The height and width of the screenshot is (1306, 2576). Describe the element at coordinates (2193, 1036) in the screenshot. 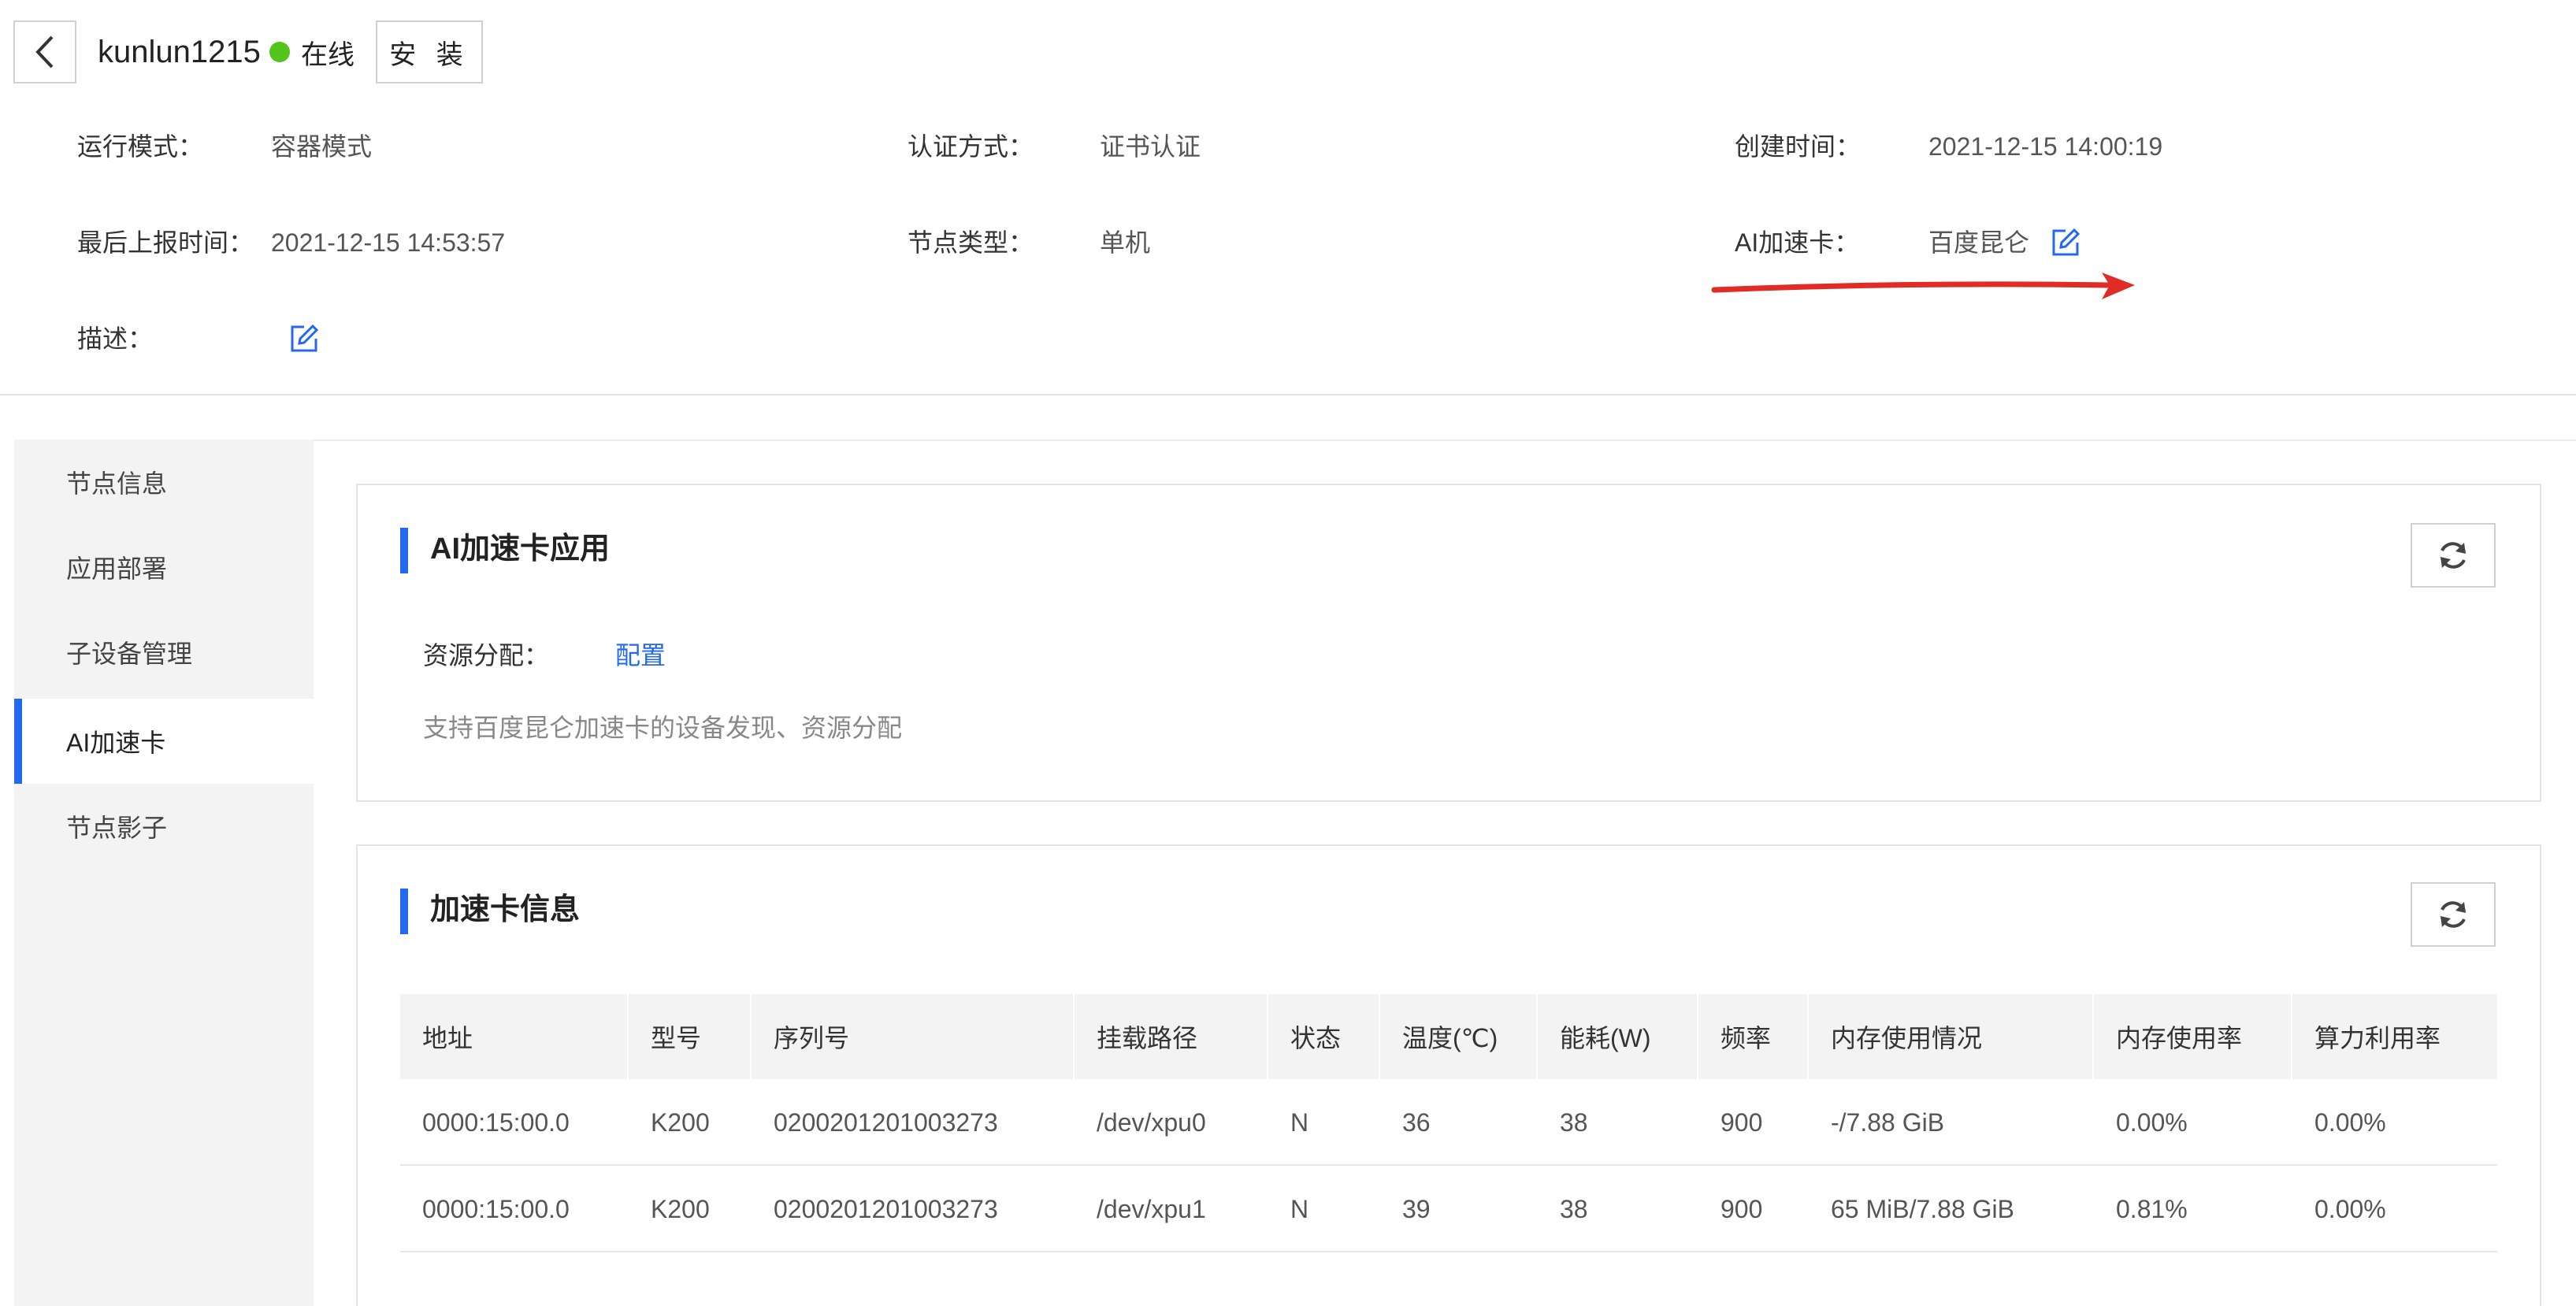

I see `col-memory-rate: 内存使用率` at that location.